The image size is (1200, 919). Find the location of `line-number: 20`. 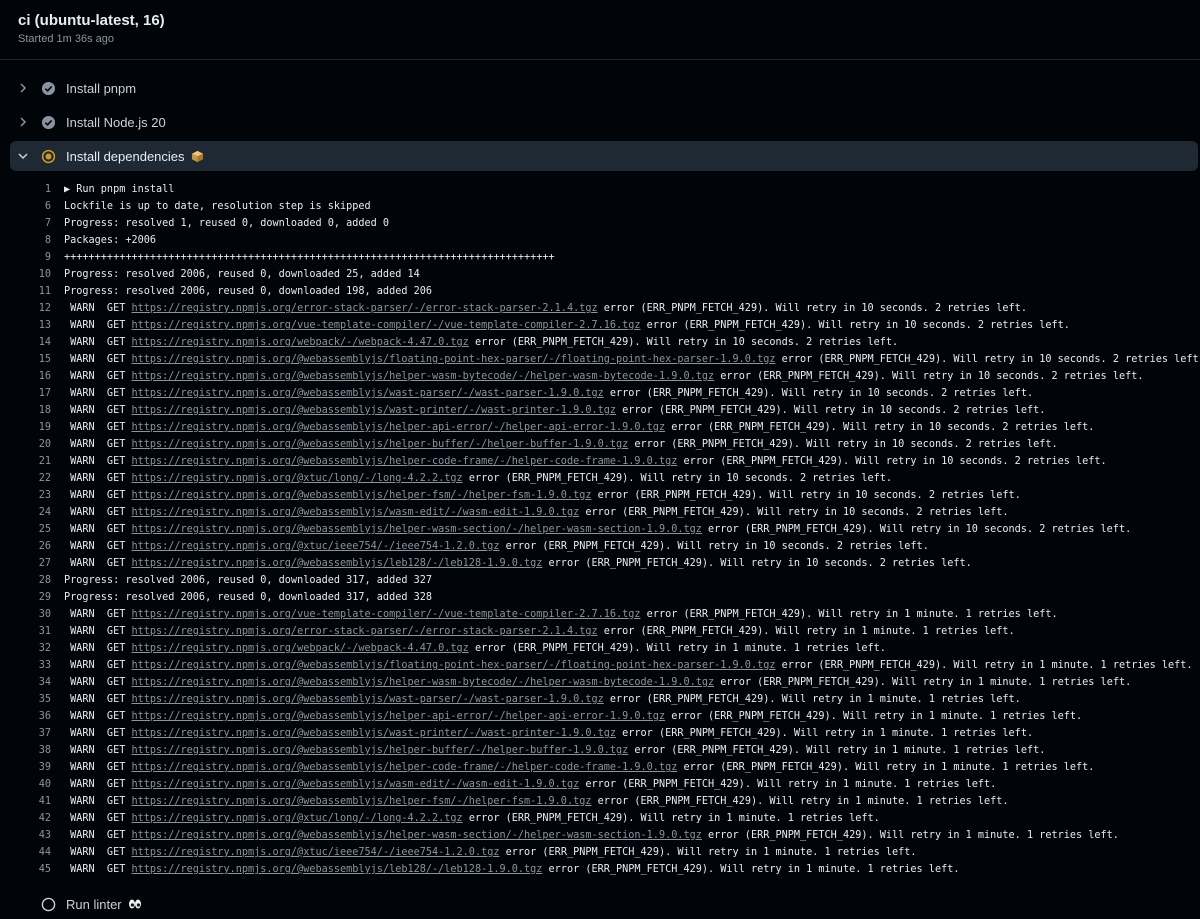

line-number: 20 is located at coordinates (32, 444).